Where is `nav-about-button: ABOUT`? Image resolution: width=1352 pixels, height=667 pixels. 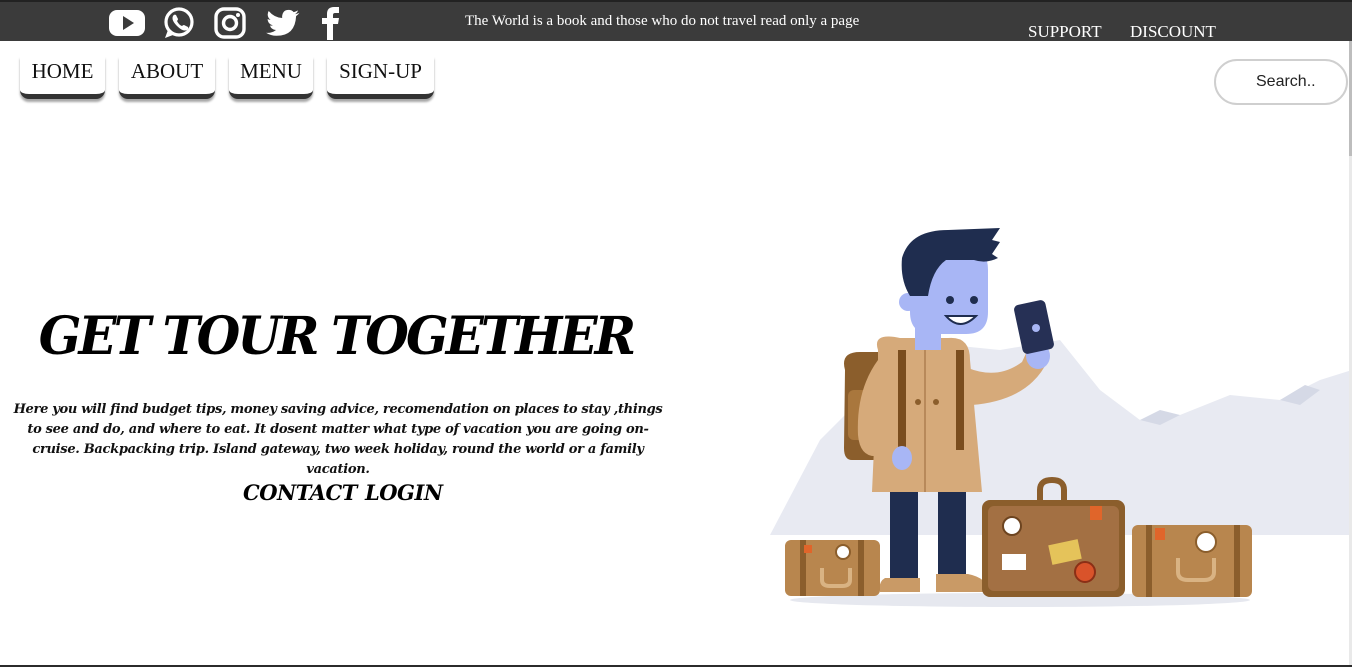 nav-about-button: ABOUT is located at coordinates (167, 77).